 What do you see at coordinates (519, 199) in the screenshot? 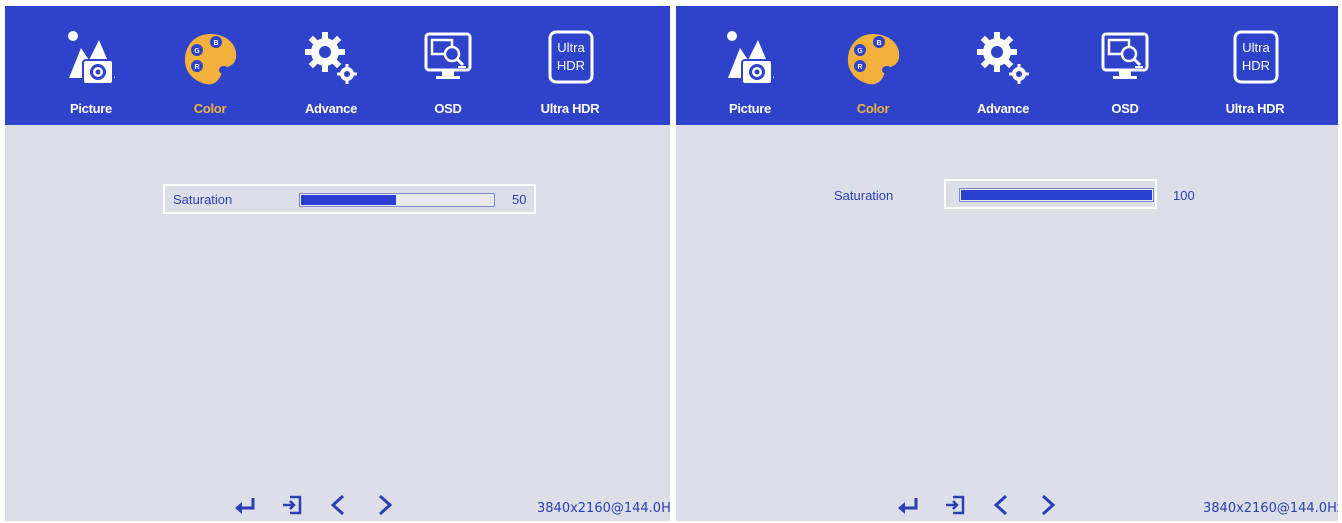
I see `saturation-value: 50` at bounding box center [519, 199].